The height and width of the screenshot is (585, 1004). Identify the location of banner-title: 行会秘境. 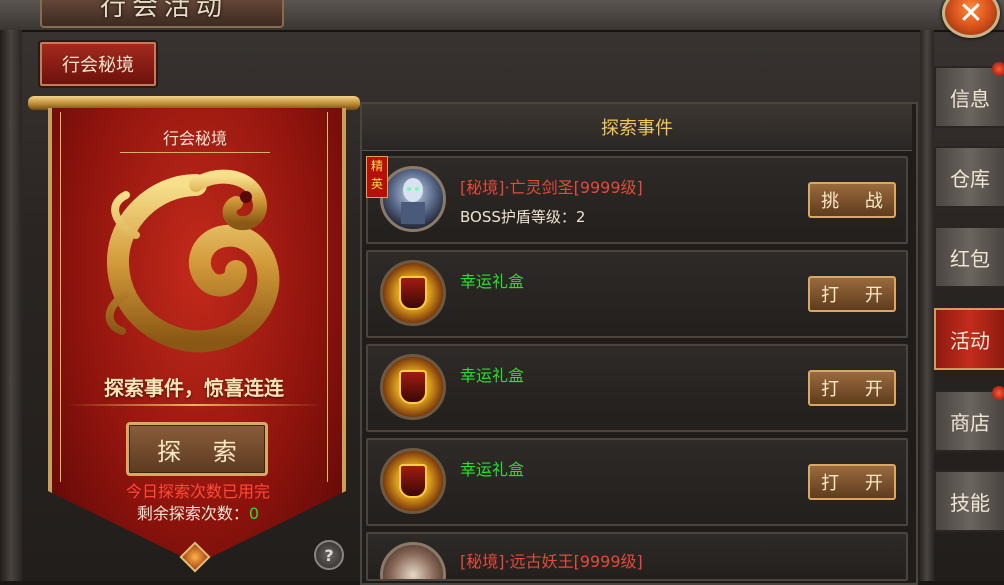
(195, 139).